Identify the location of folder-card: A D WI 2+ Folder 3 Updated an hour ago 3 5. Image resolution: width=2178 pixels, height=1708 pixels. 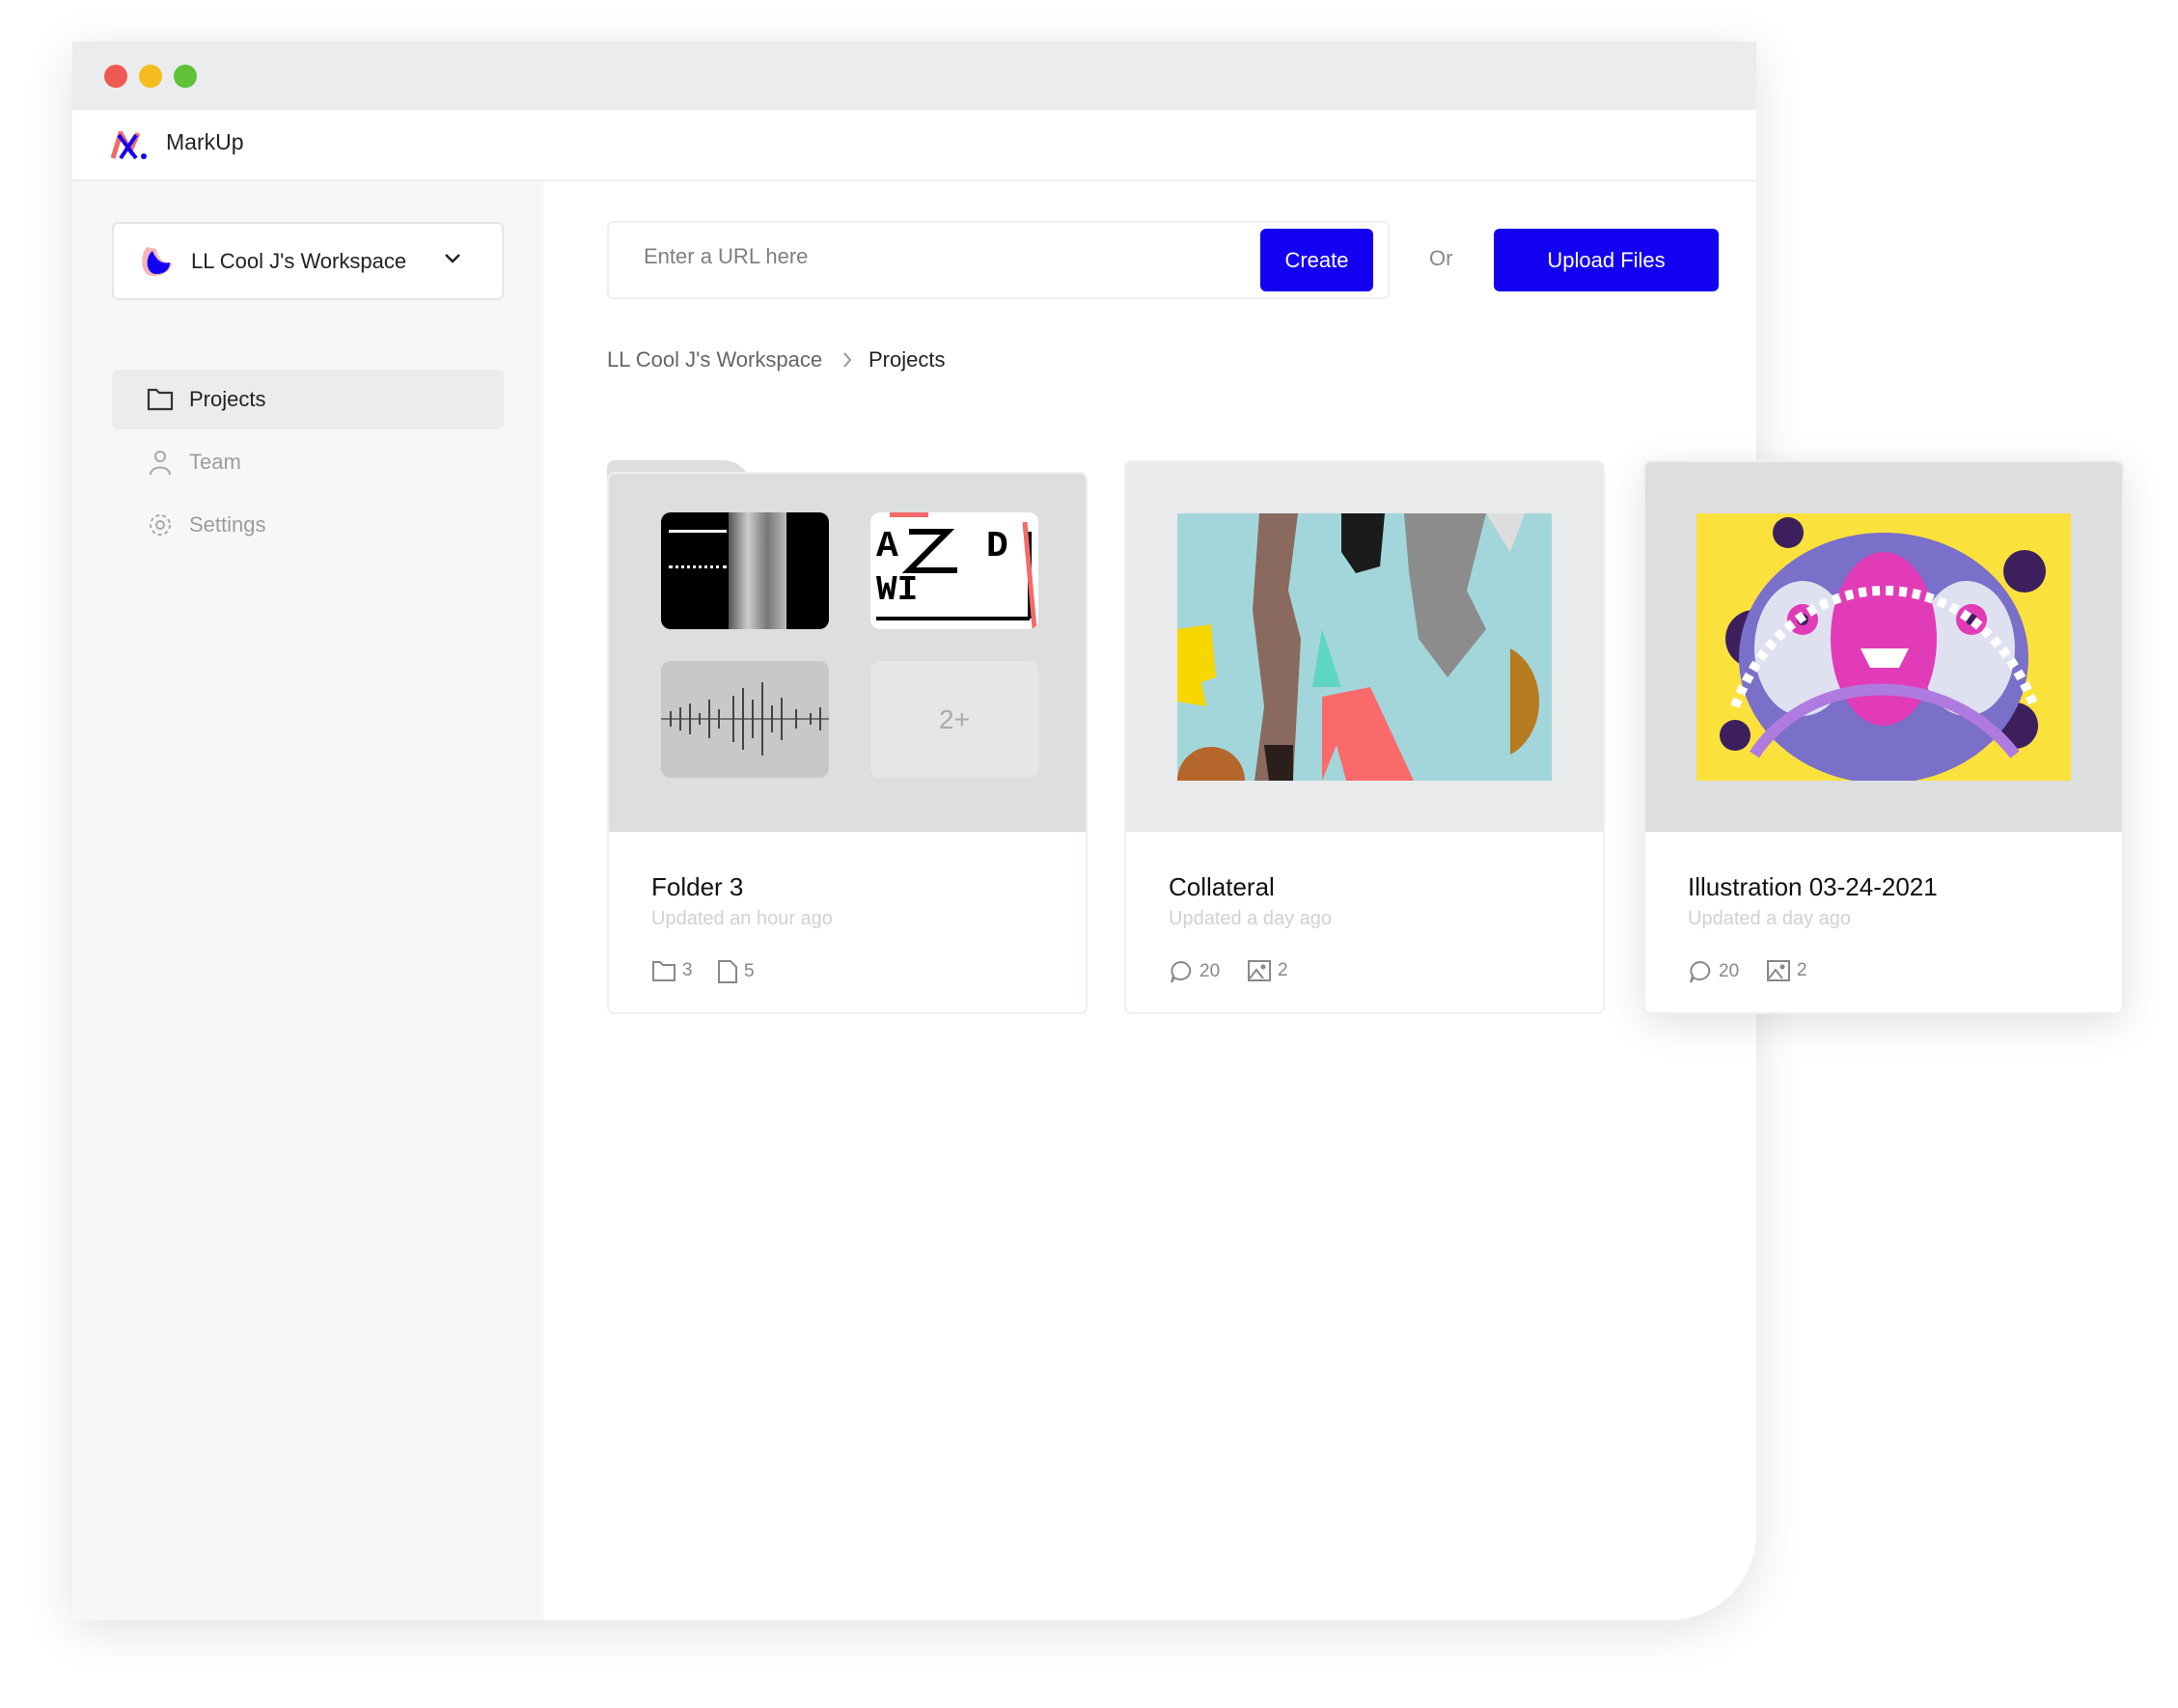
(847, 737).